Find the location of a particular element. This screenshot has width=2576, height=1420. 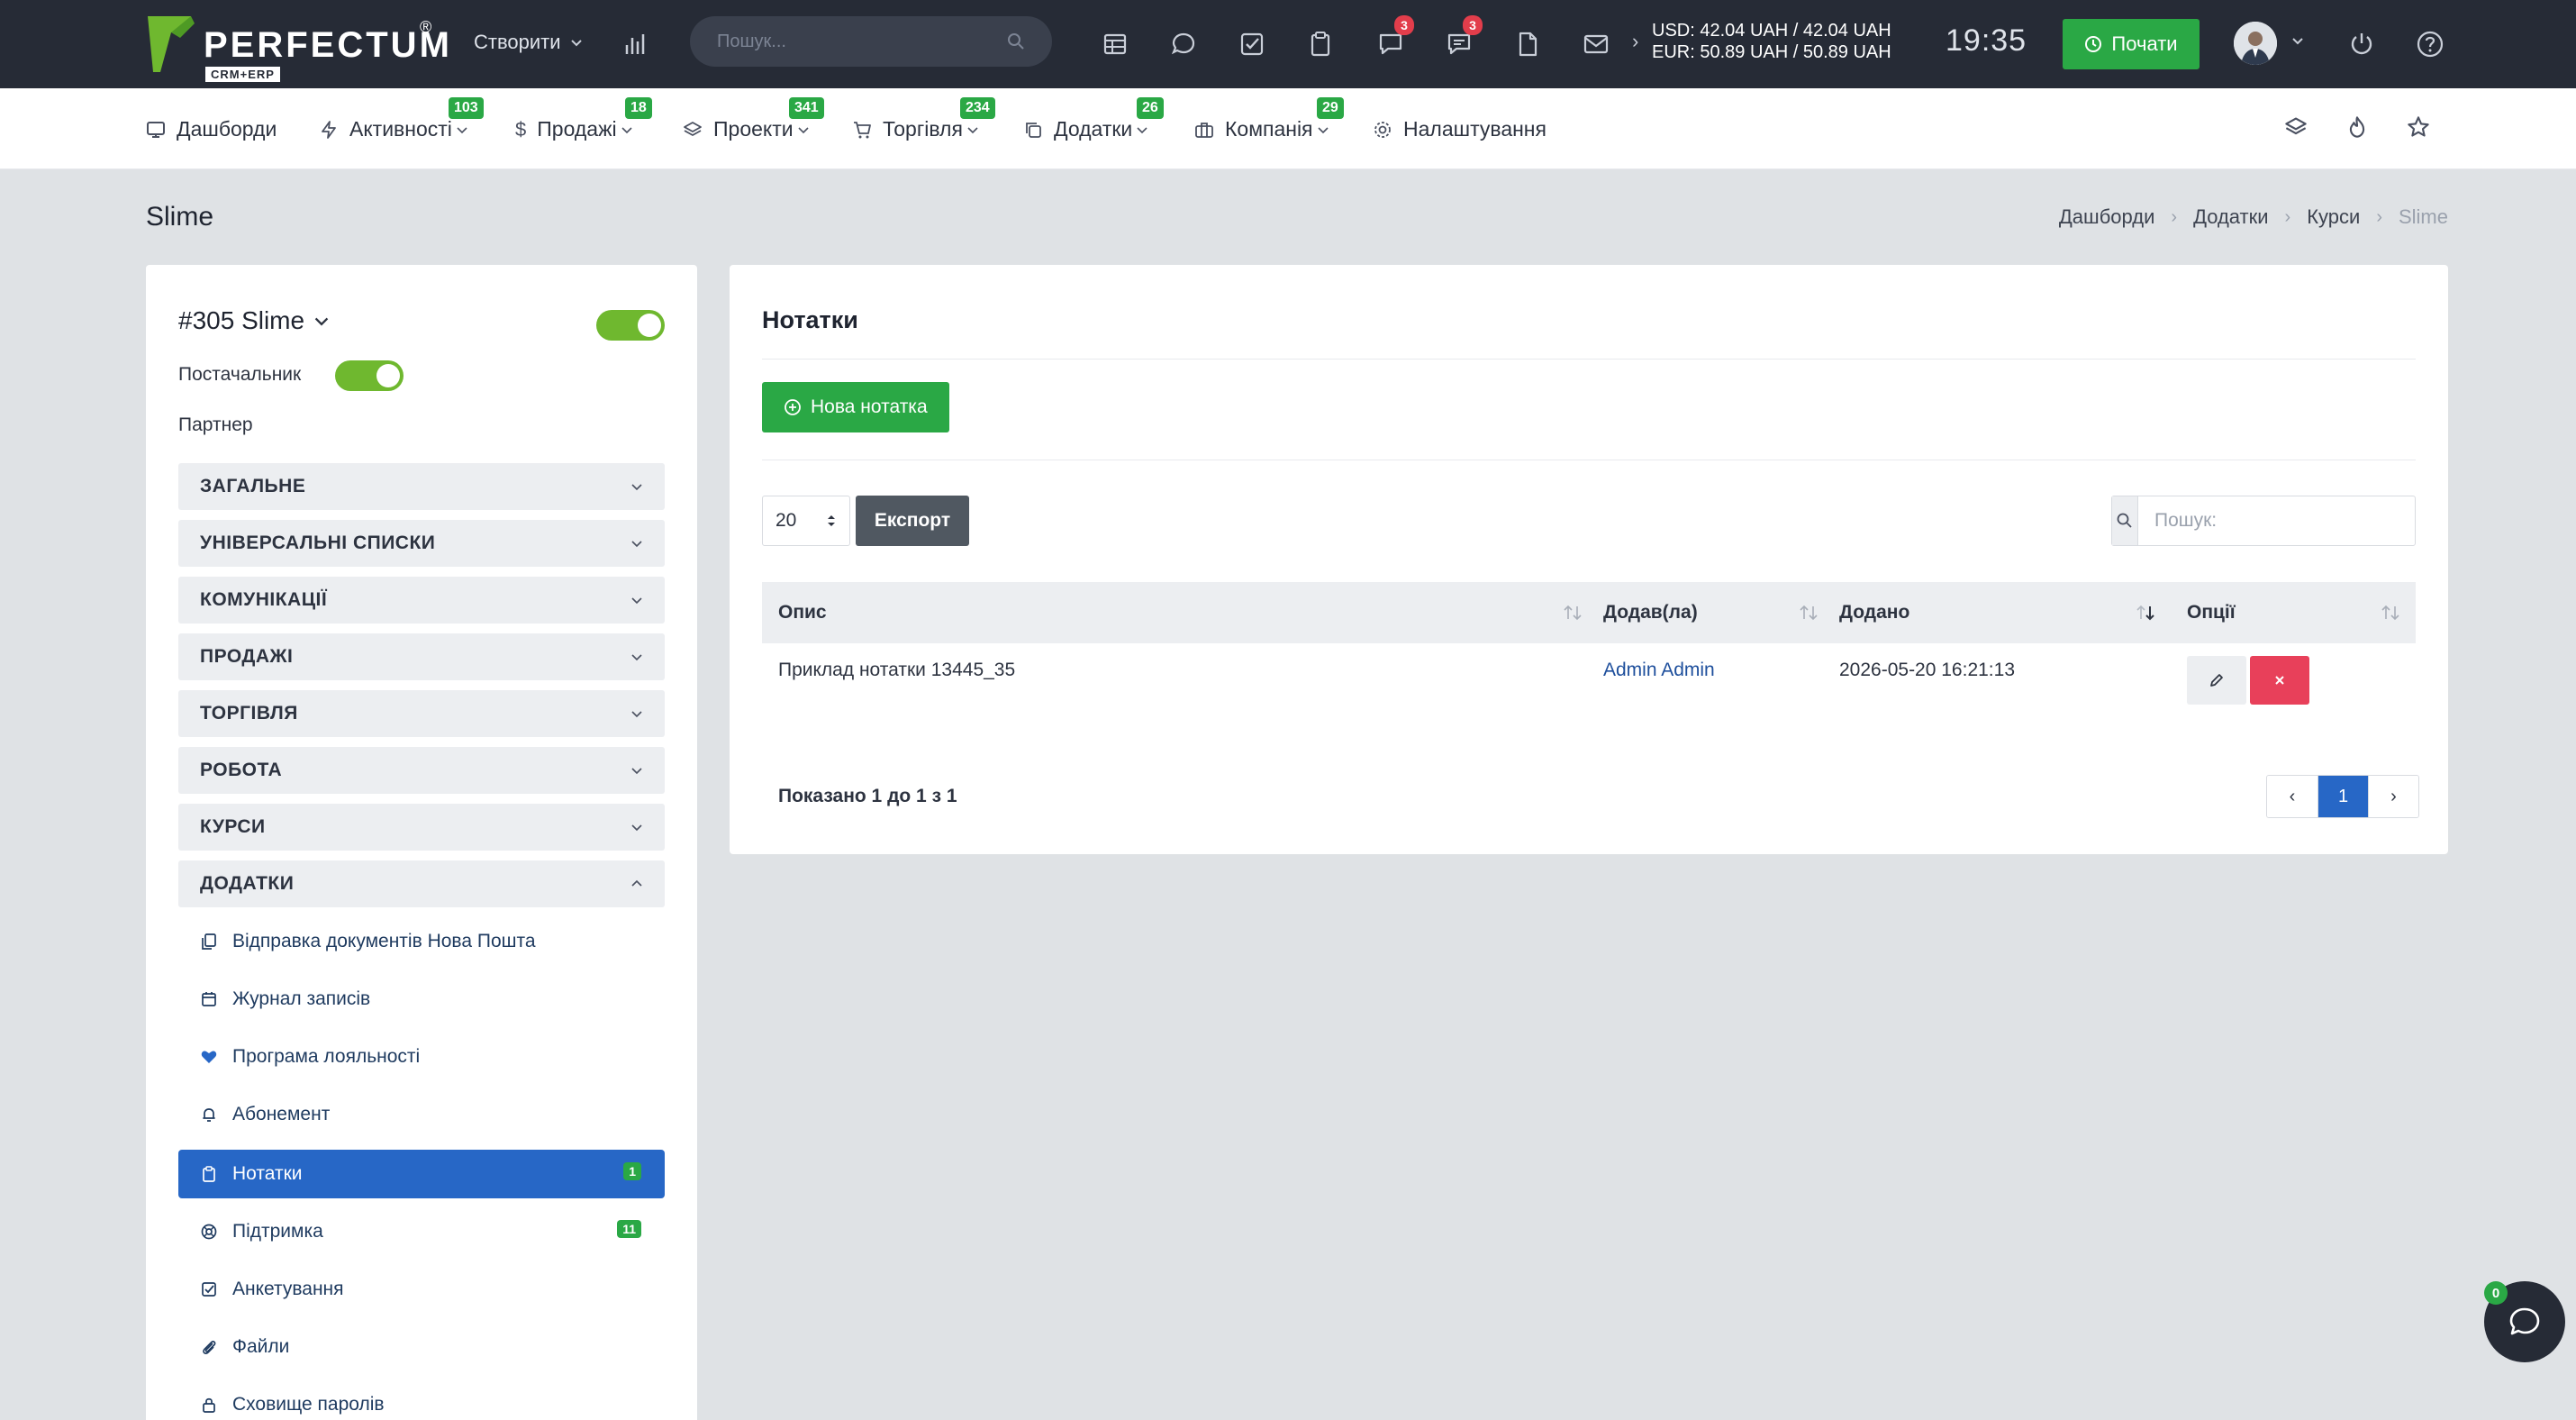

rate-eur: EUR: 50.89 UAH / 50.89 UAH is located at coordinates (1771, 52).